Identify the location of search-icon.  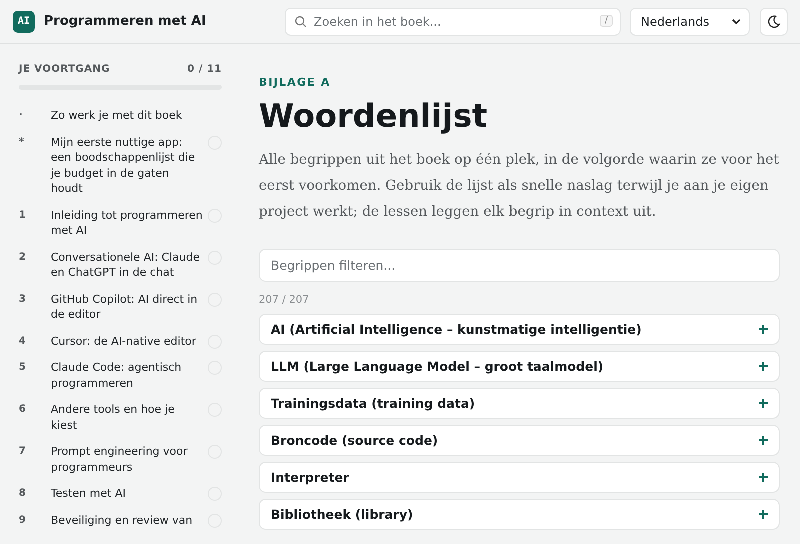
(301, 22).